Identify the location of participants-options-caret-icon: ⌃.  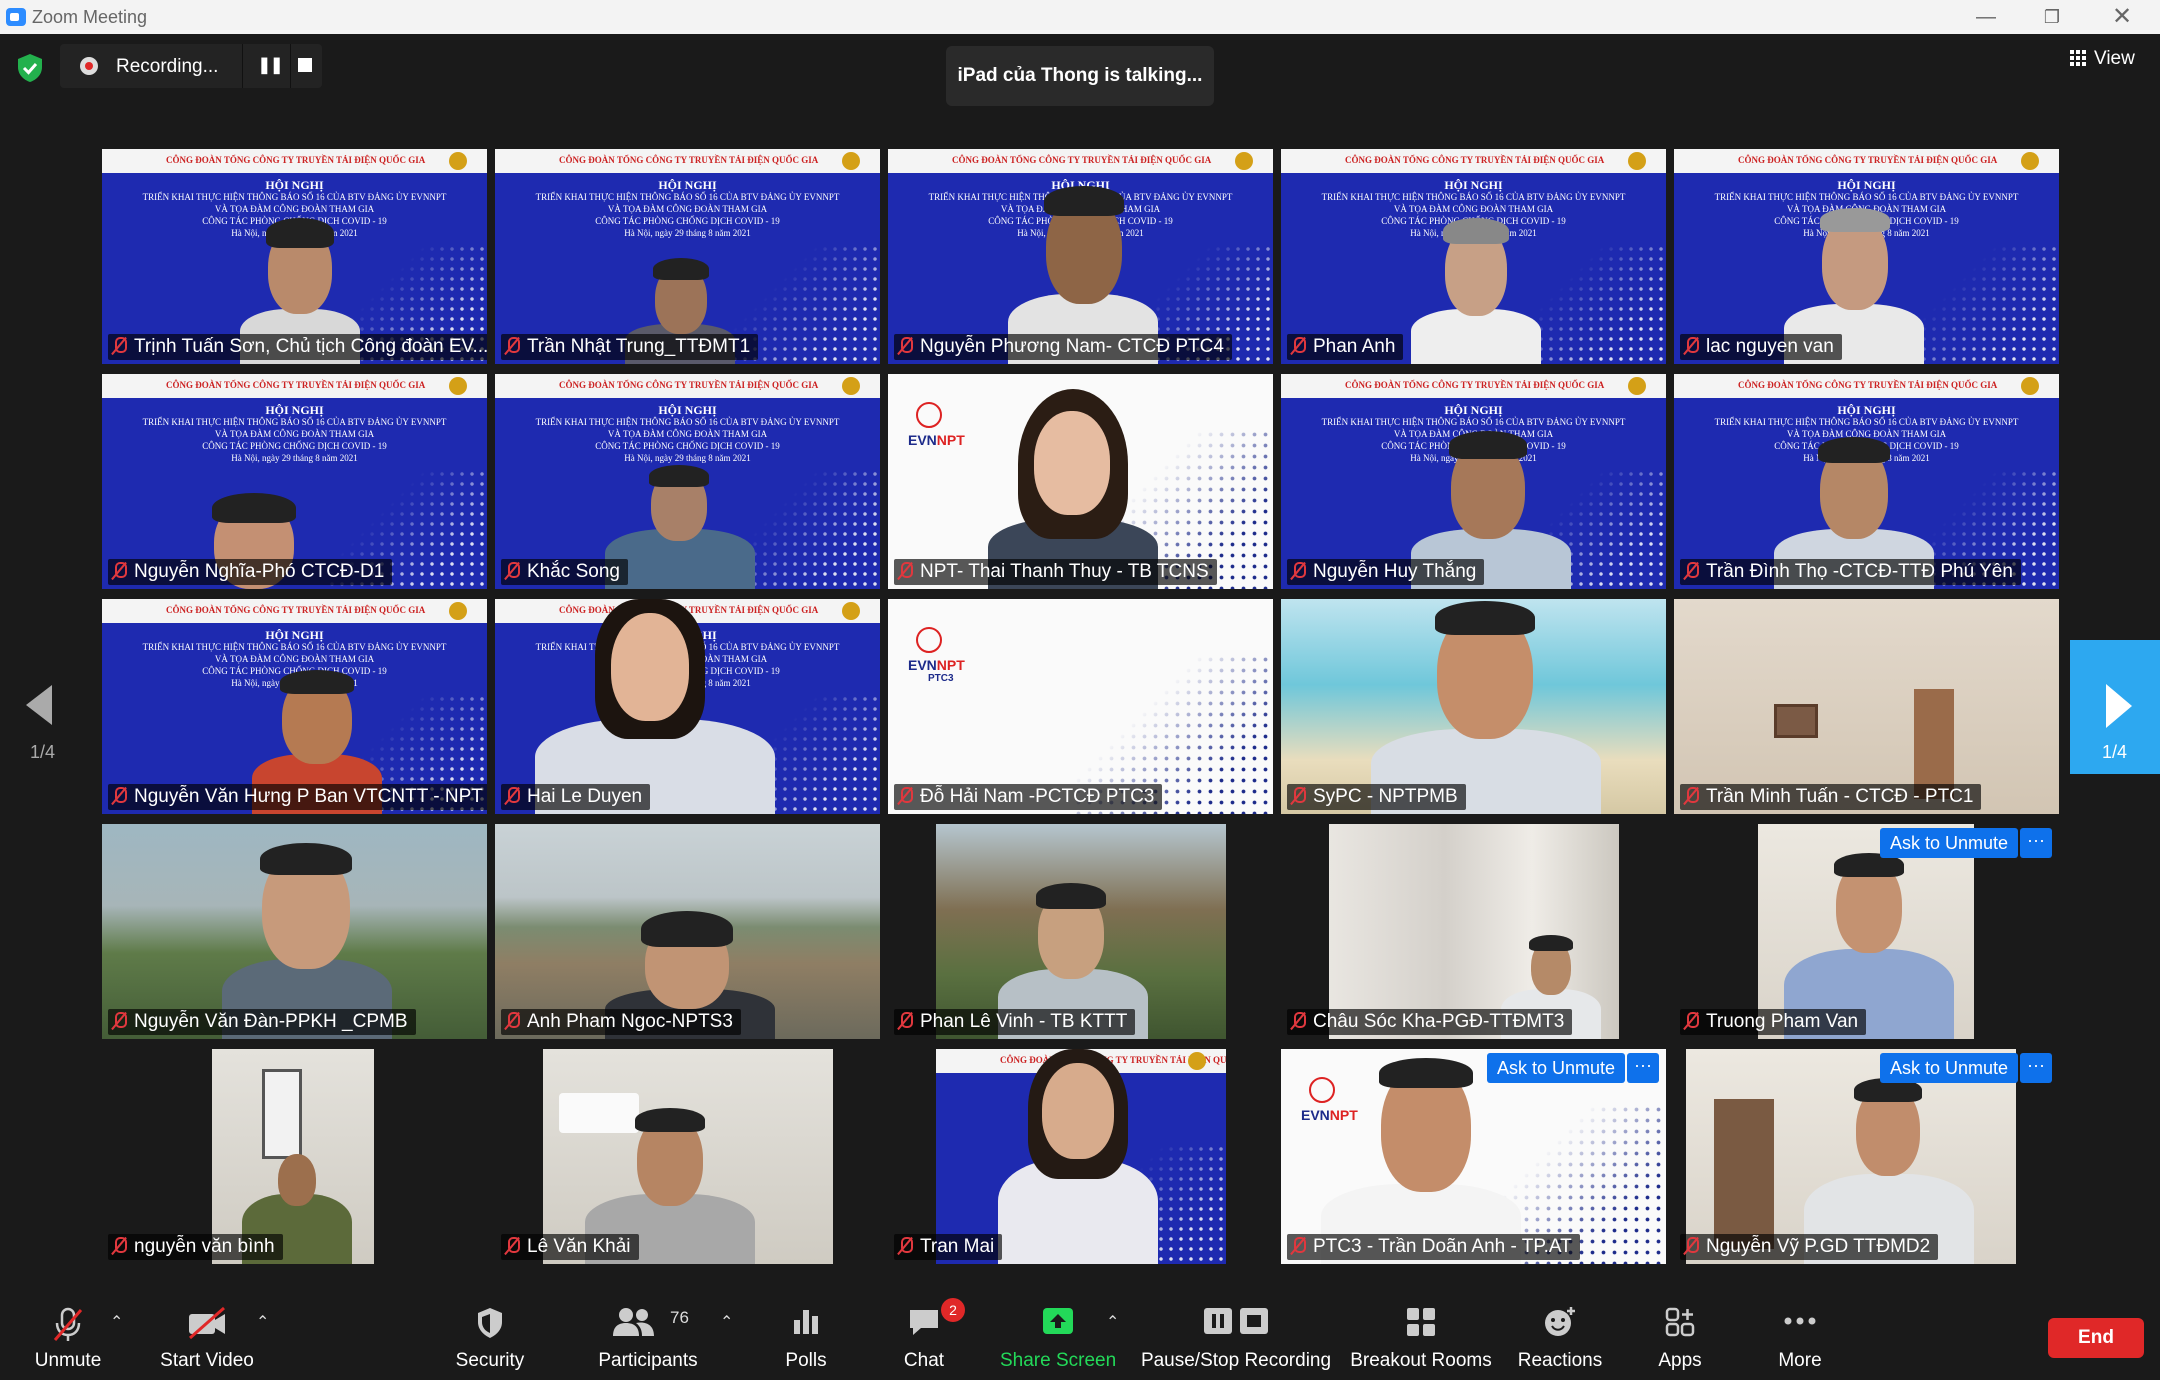
(726, 1322).